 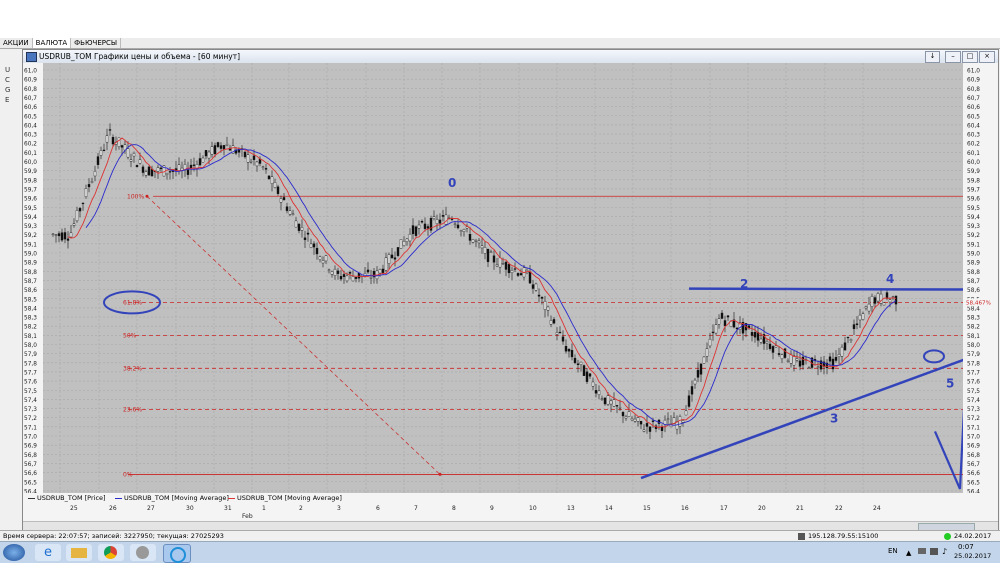 What do you see at coordinates (973, 282) in the screenshot?
I see `right-price-label: 58,7` at bounding box center [973, 282].